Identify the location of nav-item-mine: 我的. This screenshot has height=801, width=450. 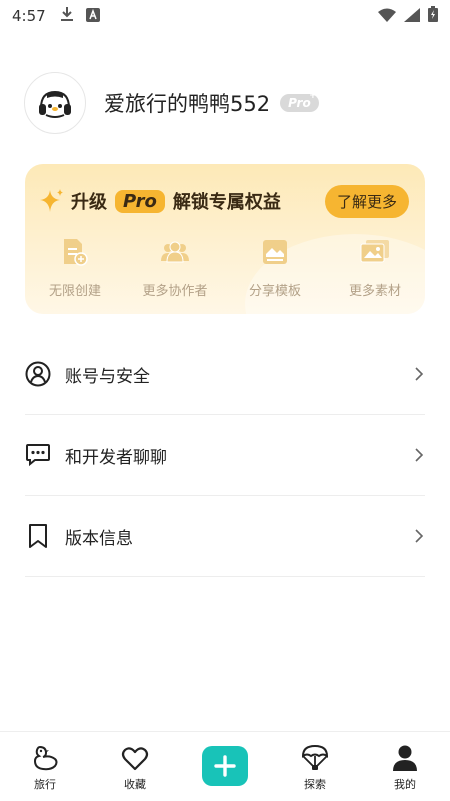
(405, 766).